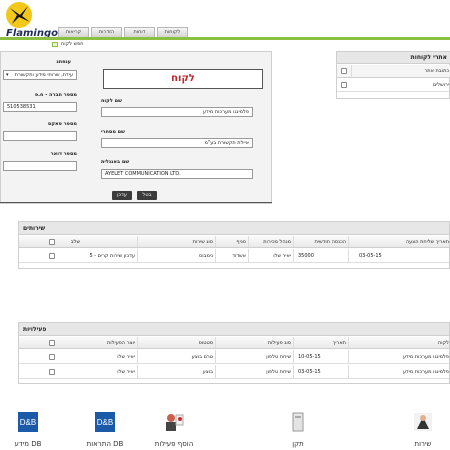  What do you see at coordinates (7, 75) in the screenshot?
I see `chevron-down-icon: ▾` at bounding box center [7, 75].